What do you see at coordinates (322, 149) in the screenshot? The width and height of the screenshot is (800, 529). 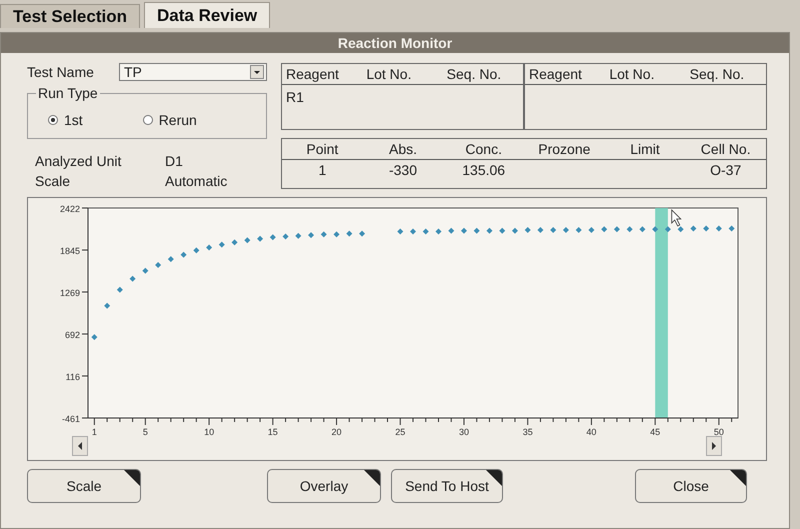 I see `column-header: Point` at bounding box center [322, 149].